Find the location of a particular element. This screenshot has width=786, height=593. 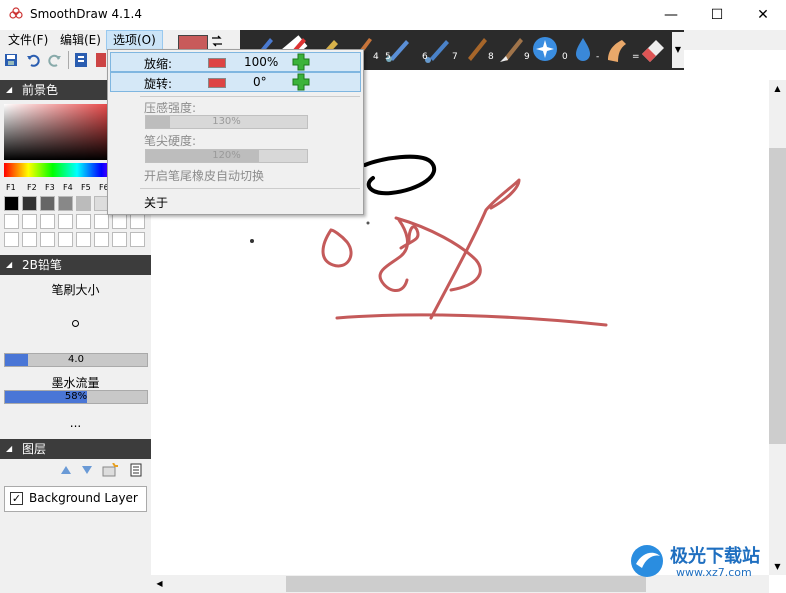

layer-name: Background Layer is located at coordinates (83, 498).